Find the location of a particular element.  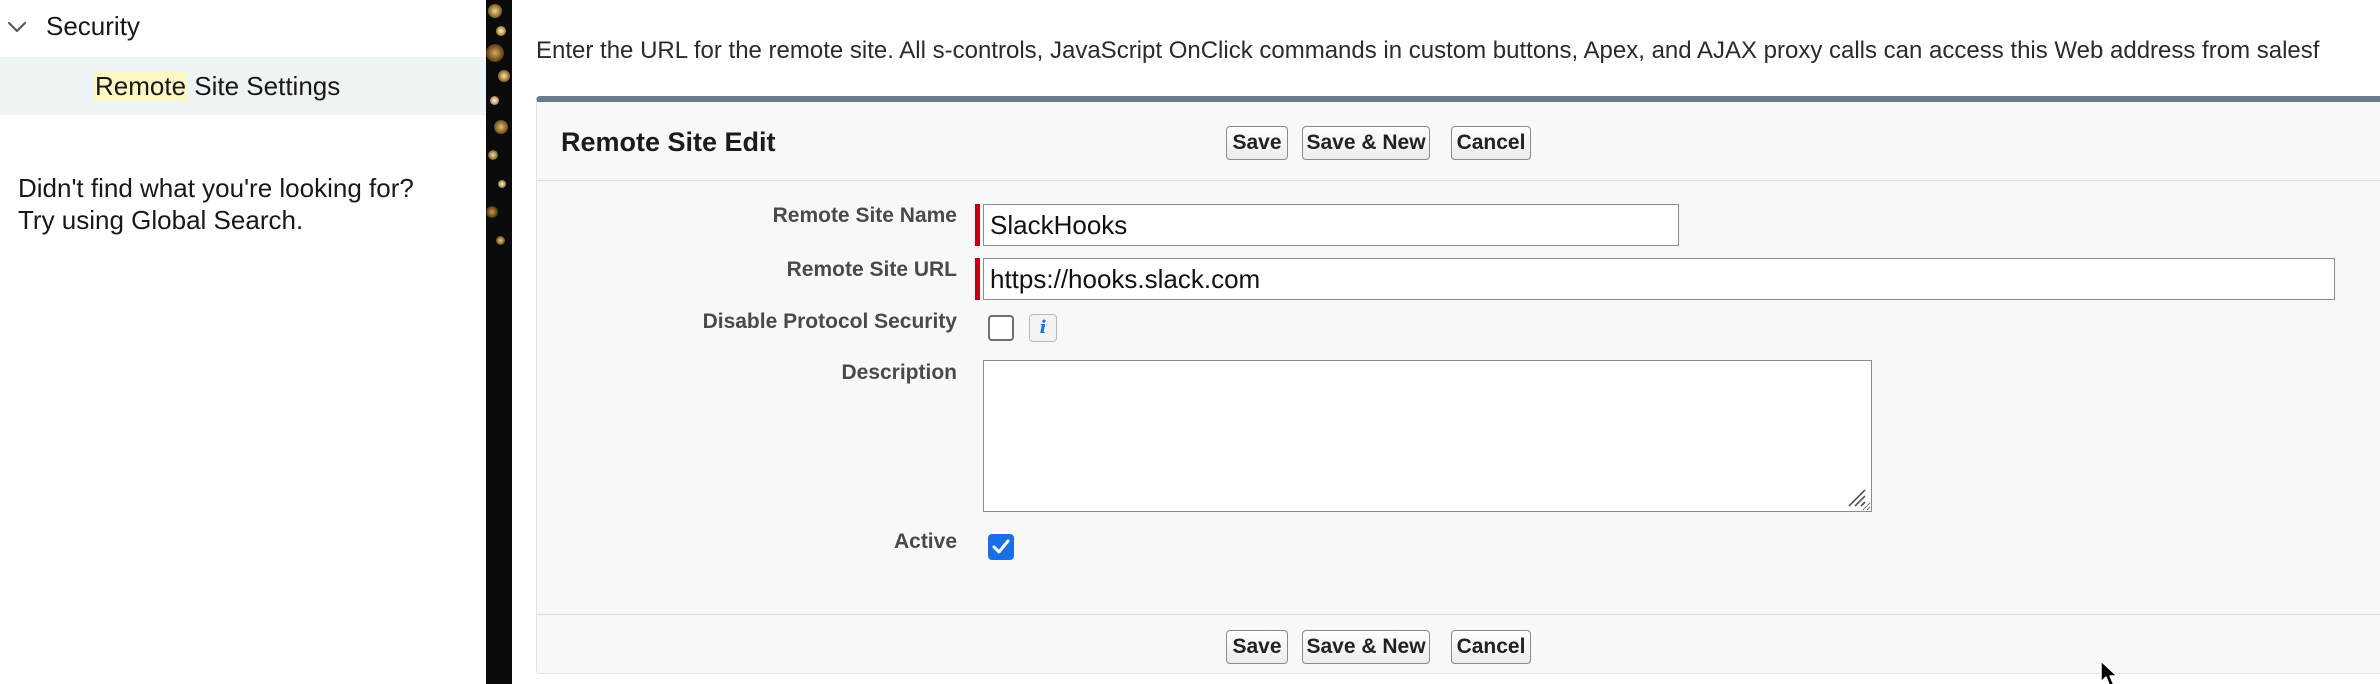

save-button-bottom: Save is located at coordinates (1257, 647).